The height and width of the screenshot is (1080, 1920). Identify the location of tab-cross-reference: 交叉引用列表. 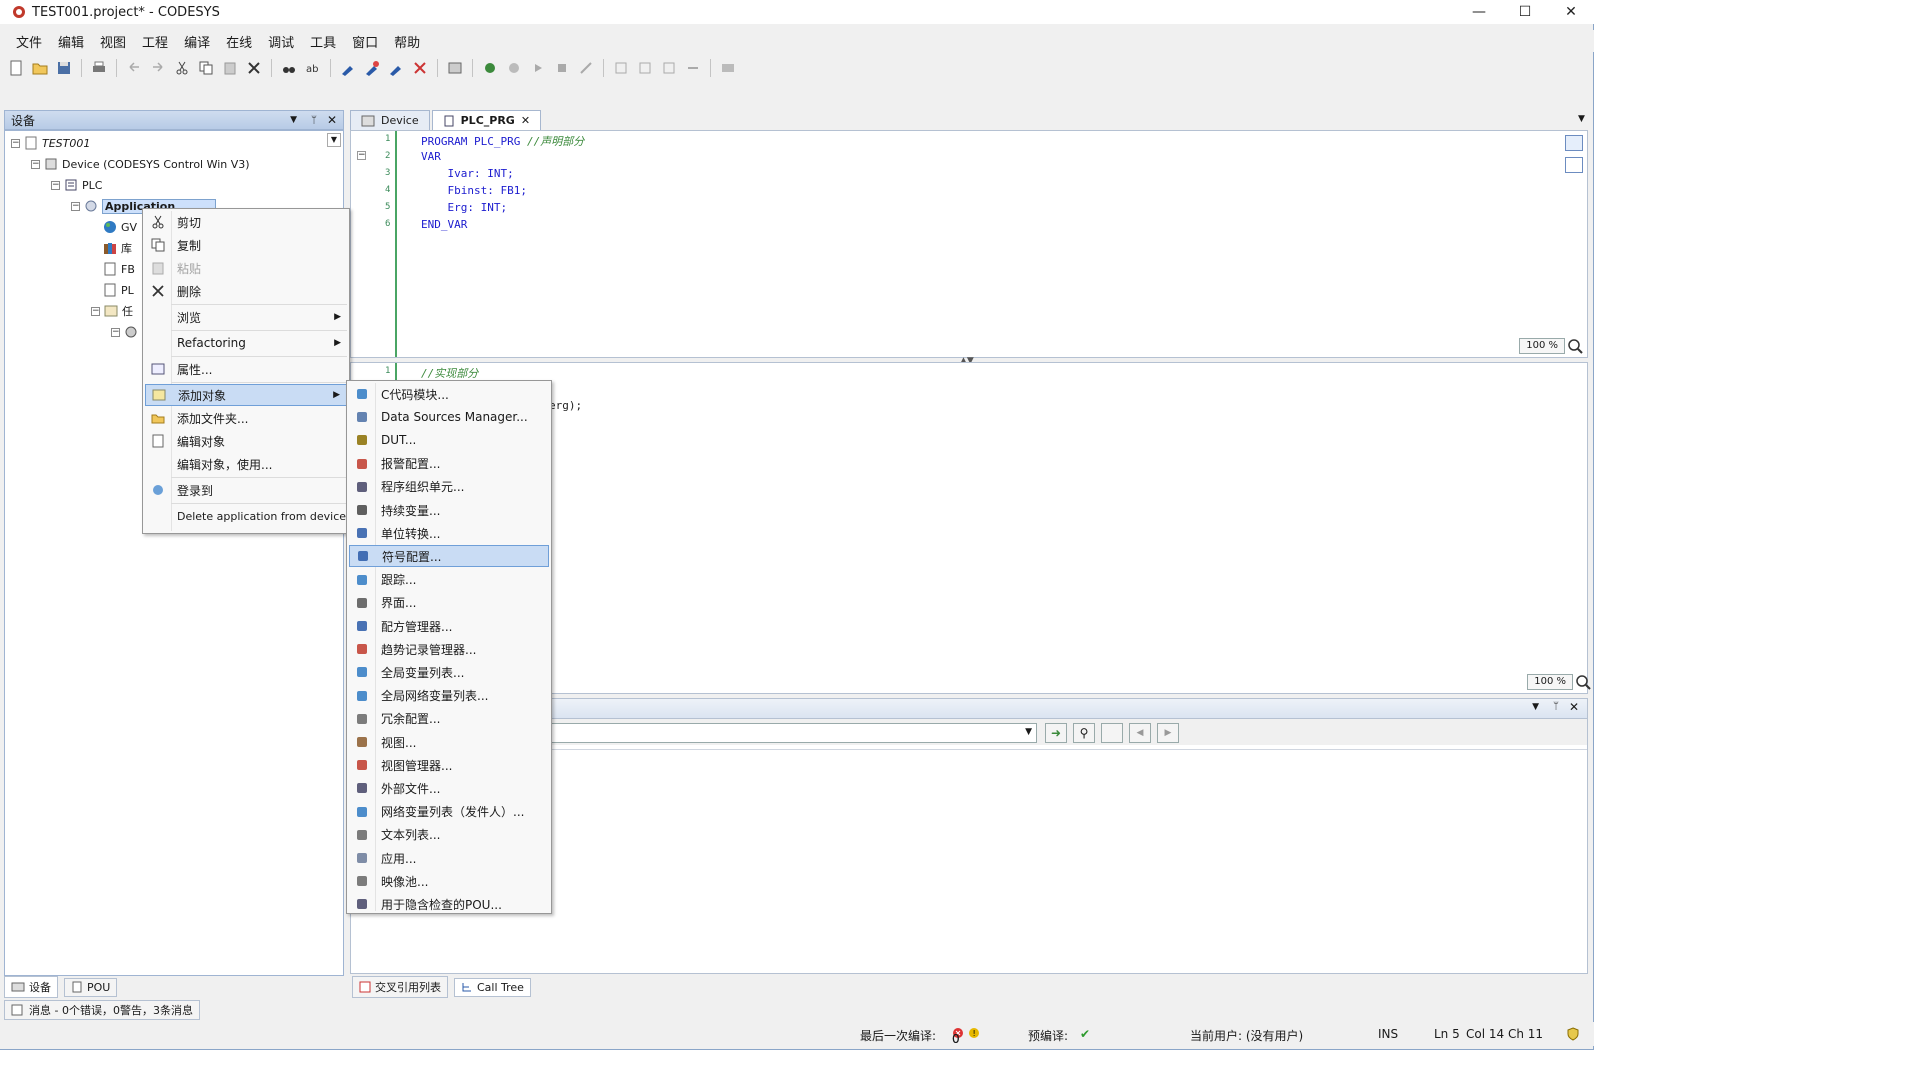
(400, 987).